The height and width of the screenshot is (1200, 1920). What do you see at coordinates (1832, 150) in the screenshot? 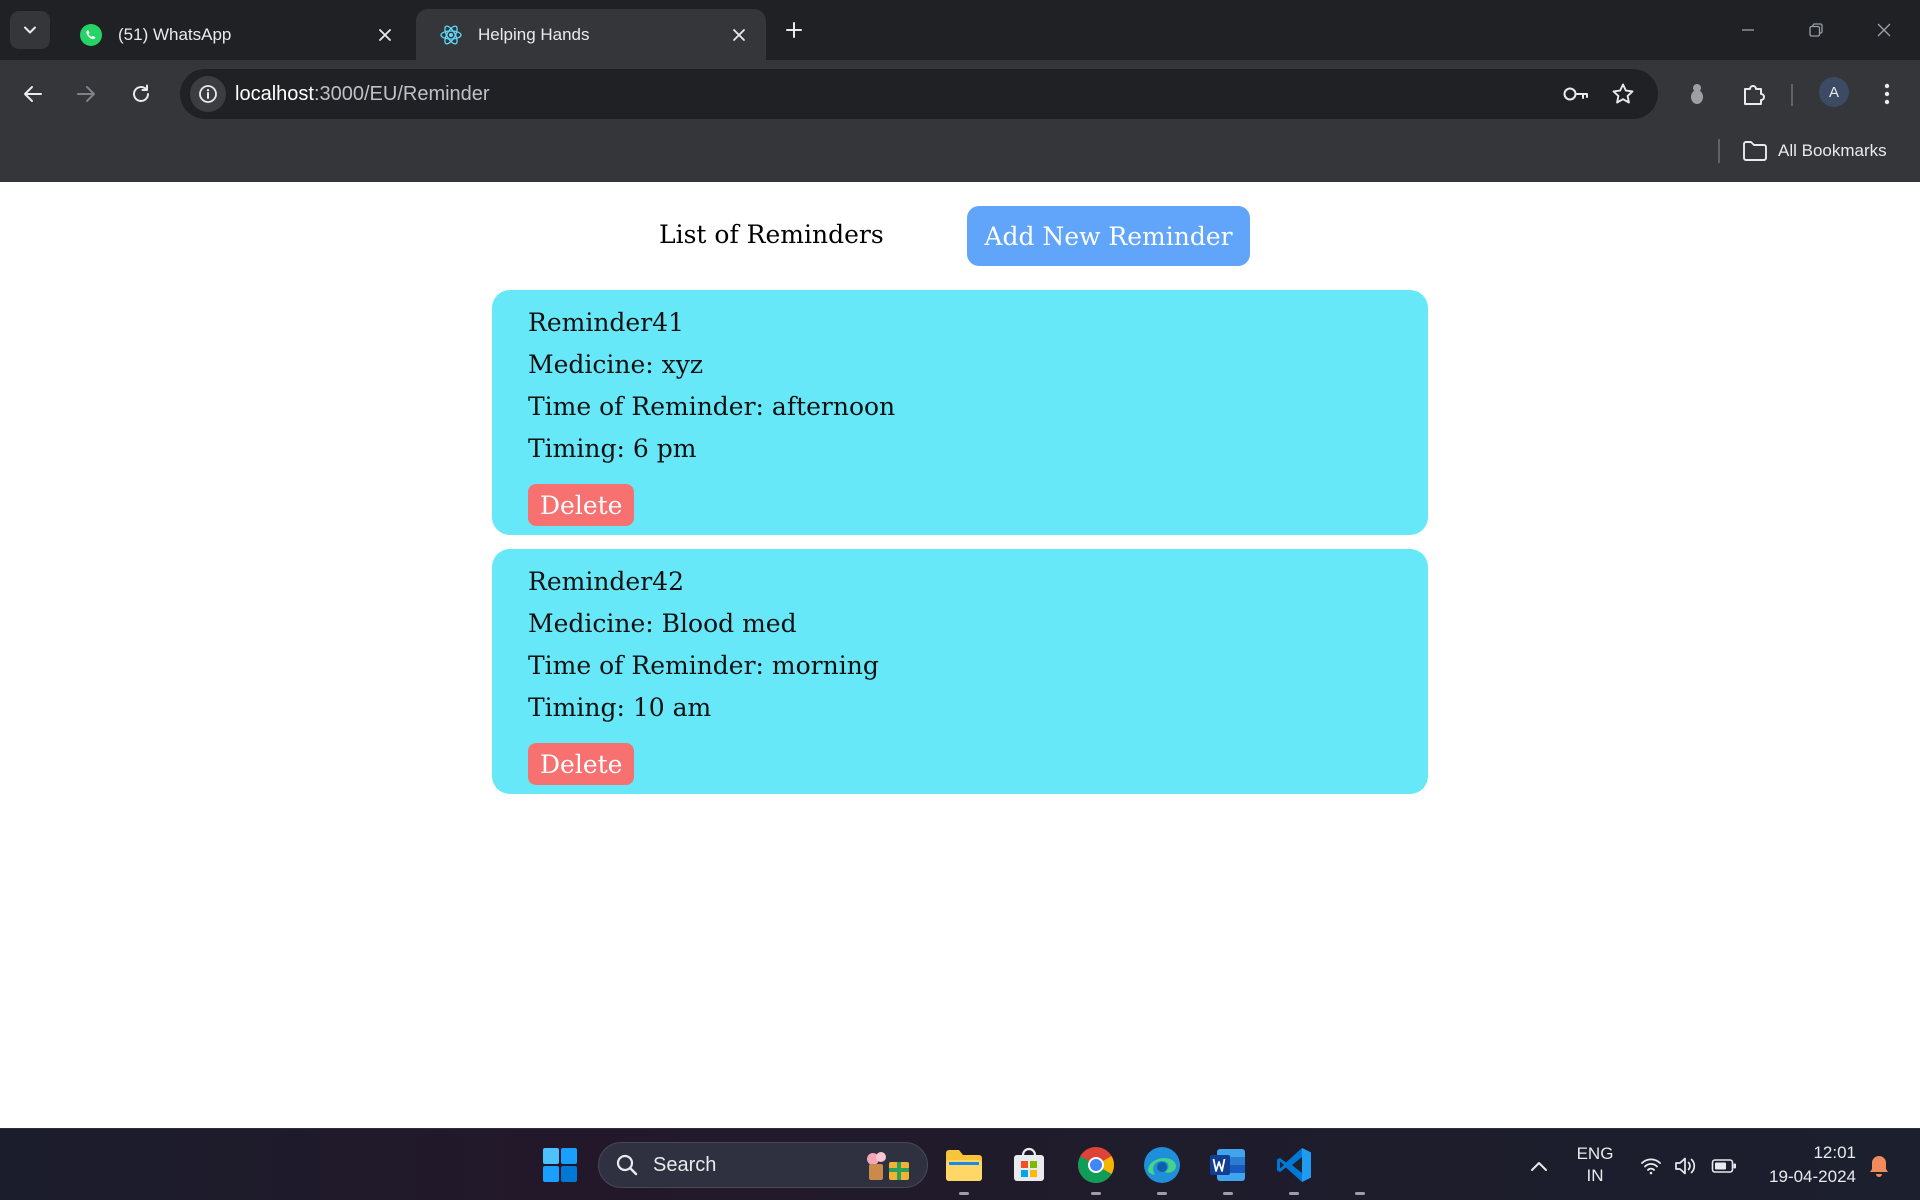
I see `all-bookmarks-label: All Bookmarks` at bounding box center [1832, 150].